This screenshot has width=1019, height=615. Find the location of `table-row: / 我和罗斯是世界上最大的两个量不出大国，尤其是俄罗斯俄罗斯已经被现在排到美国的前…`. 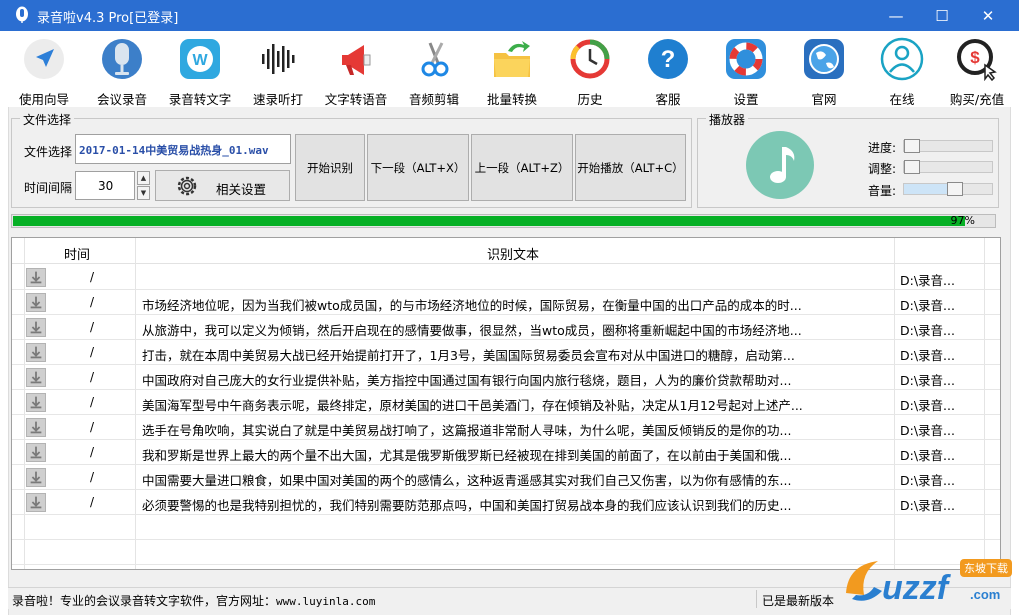

table-row: / 我和罗斯是世界上最大的两个量不出大国，尤其是俄罗斯俄罗斯已经被现在排到美国的前… is located at coordinates (506, 452).